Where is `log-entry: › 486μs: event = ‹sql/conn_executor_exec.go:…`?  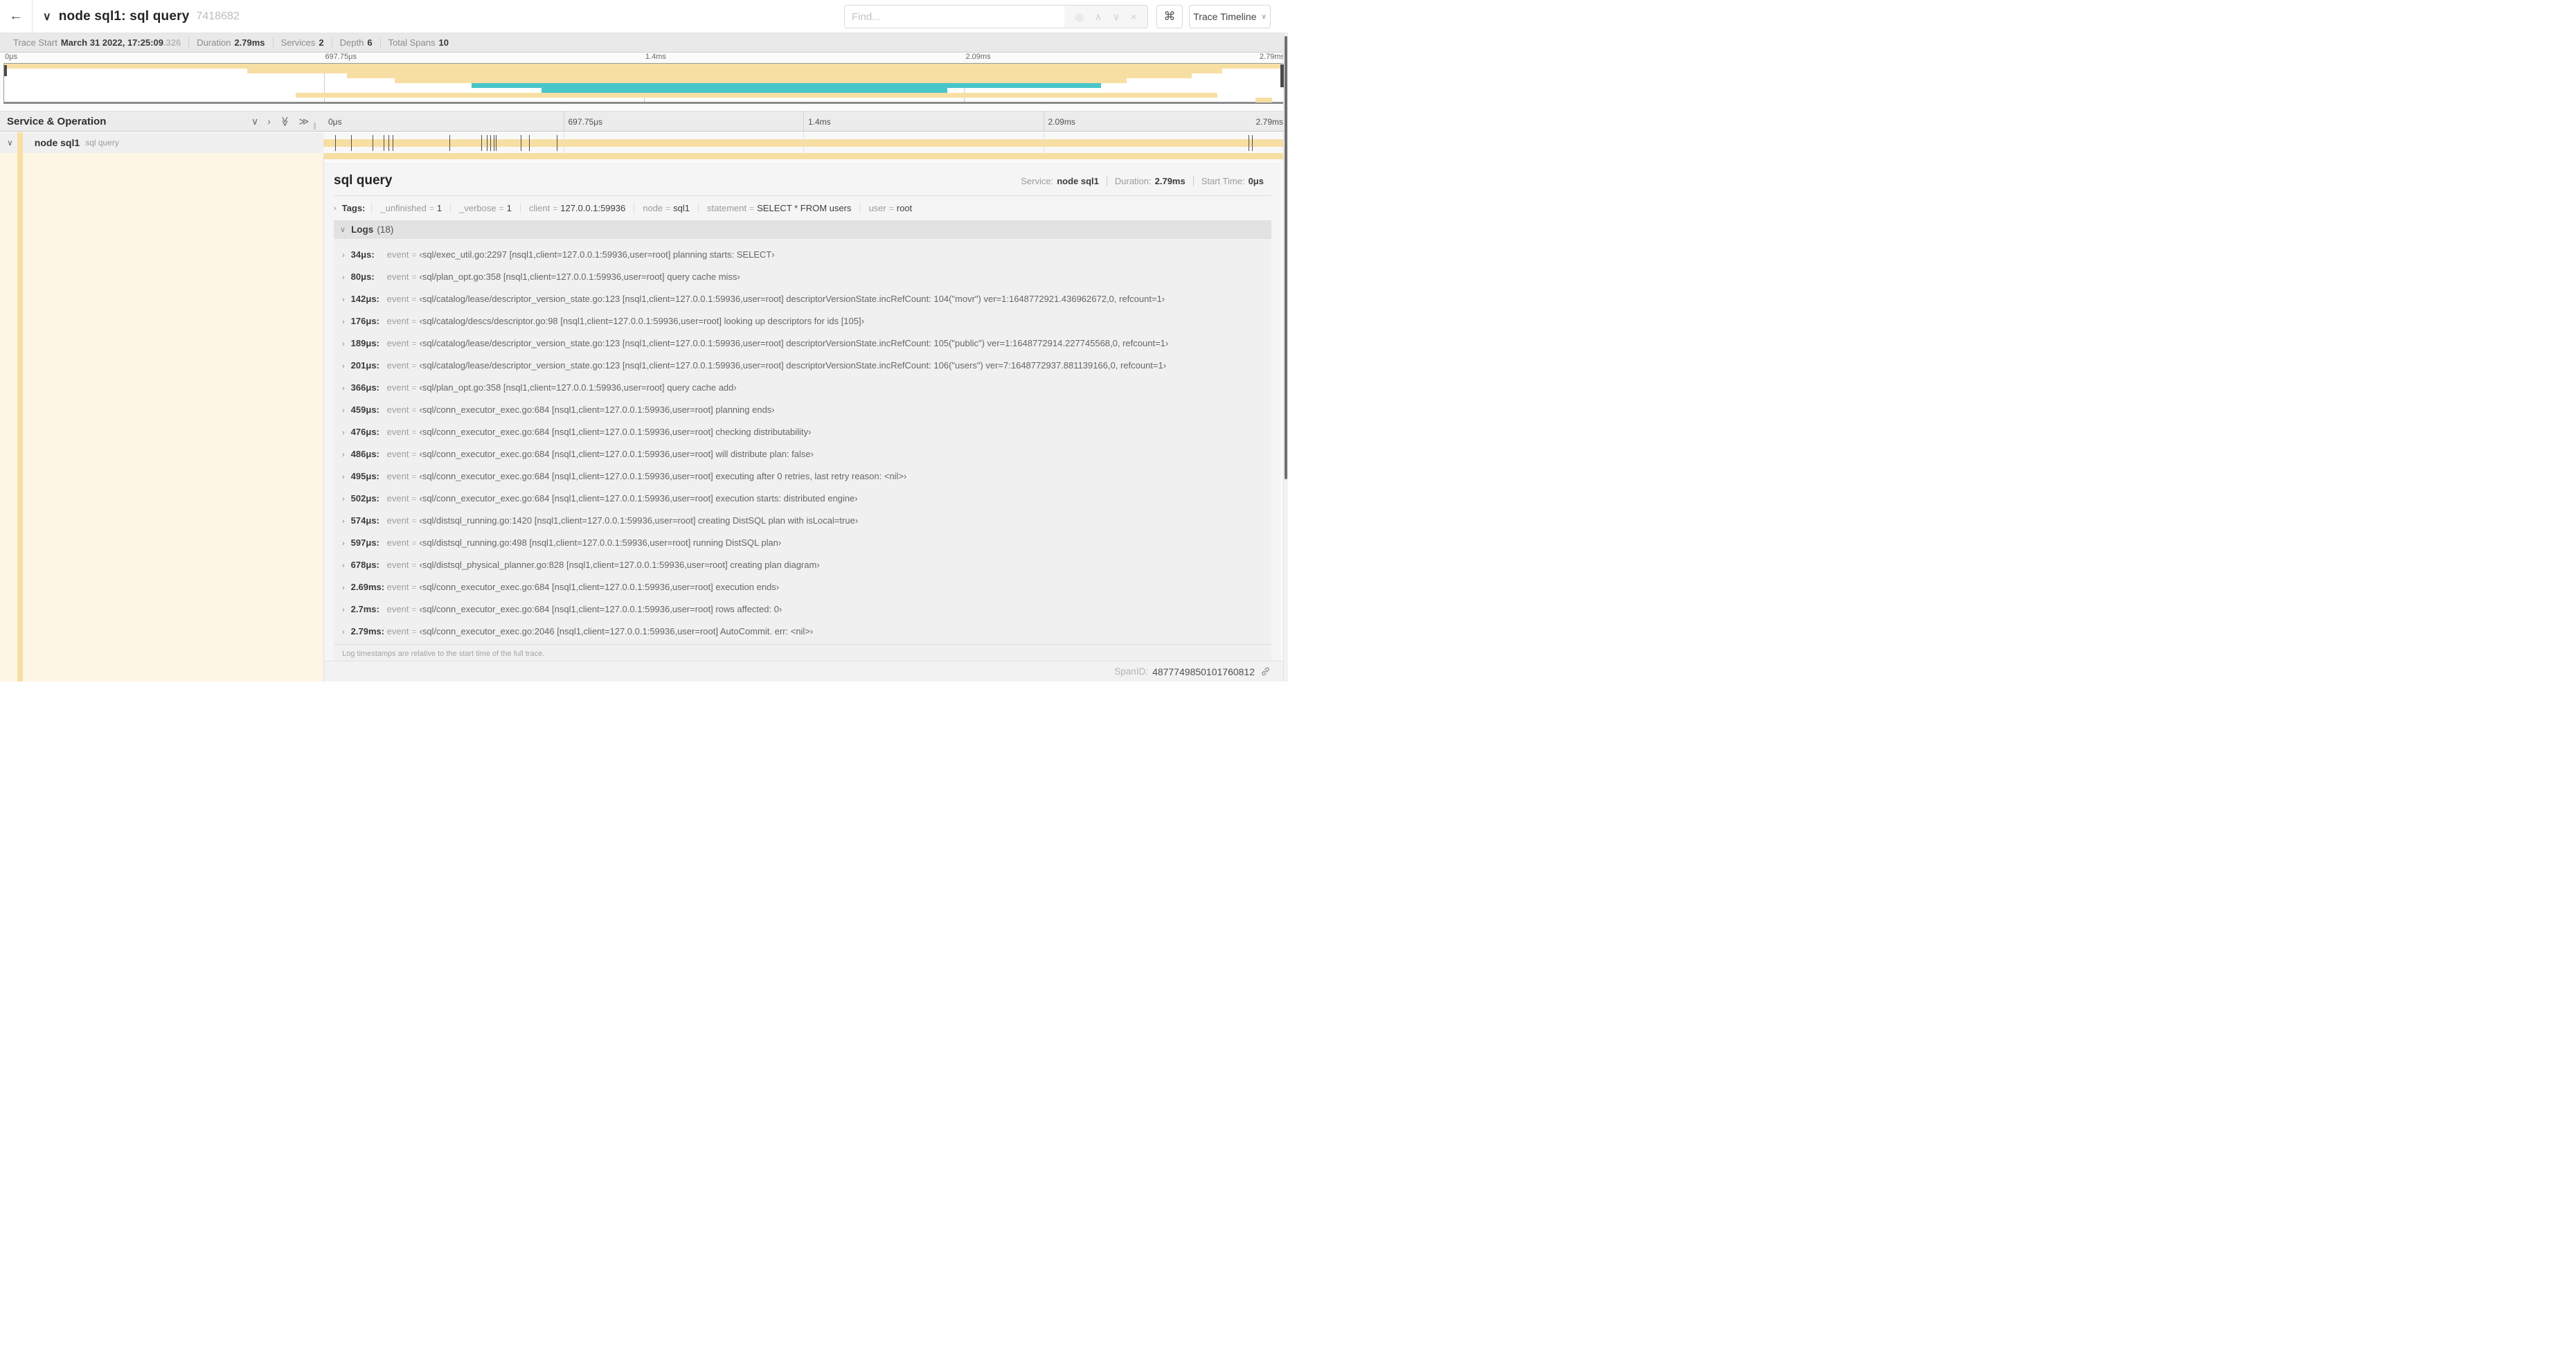 log-entry: › 486μs: event = ‹sql/conn_executor_exec.go:… is located at coordinates (803, 454).